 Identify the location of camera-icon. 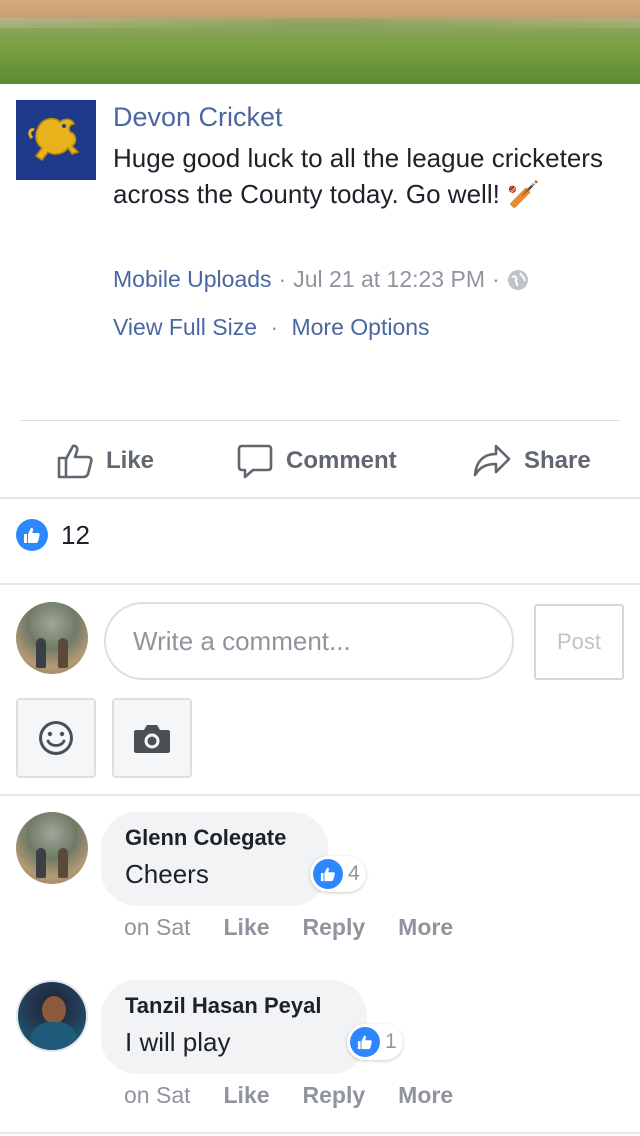
(152, 739).